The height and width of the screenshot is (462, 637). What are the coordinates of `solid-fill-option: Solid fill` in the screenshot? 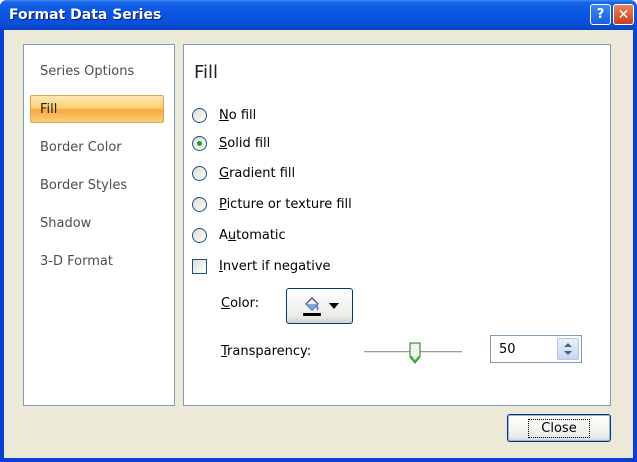 It's located at (231, 143).